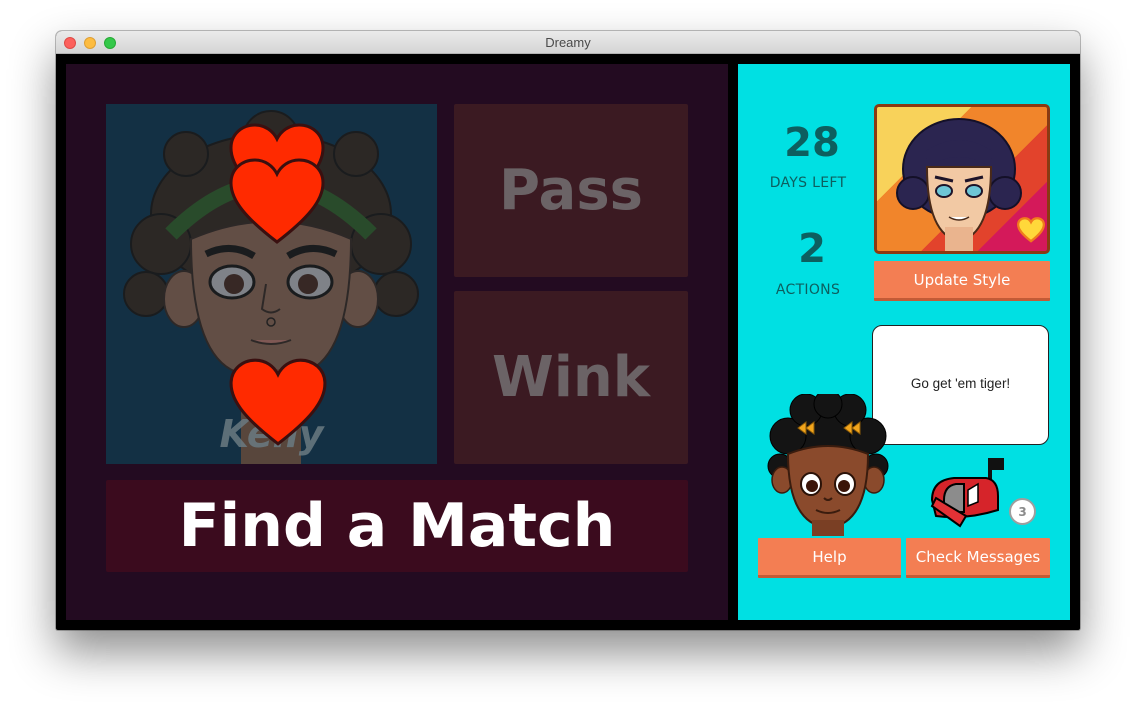 This screenshot has width=1136, height=710. Describe the element at coordinates (812, 249) in the screenshot. I see `actions-value: 2` at that location.